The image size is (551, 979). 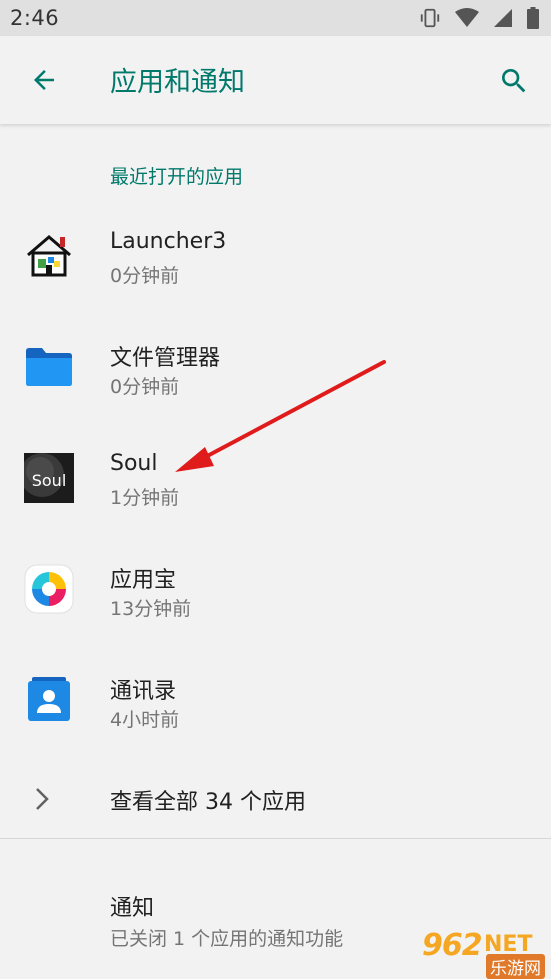 What do you see at coordinates (143, 691) in the screenshot?
I see `app-name: 通讯录` at bounding box center [143, 691].